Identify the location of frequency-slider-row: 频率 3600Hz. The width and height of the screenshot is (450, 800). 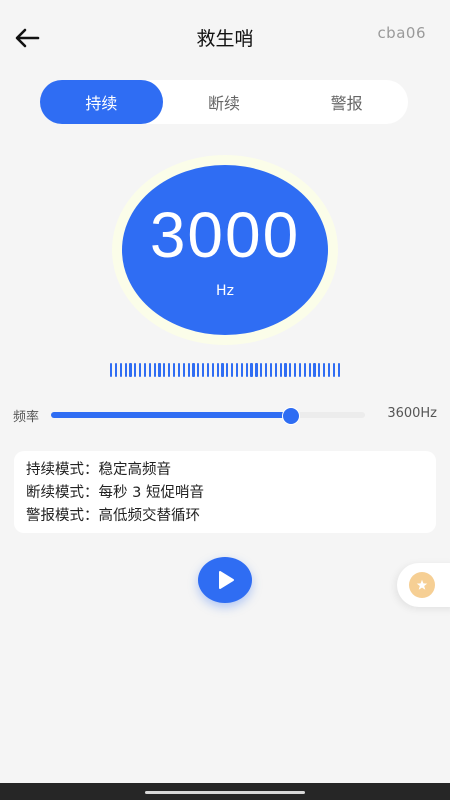
(225, 415).